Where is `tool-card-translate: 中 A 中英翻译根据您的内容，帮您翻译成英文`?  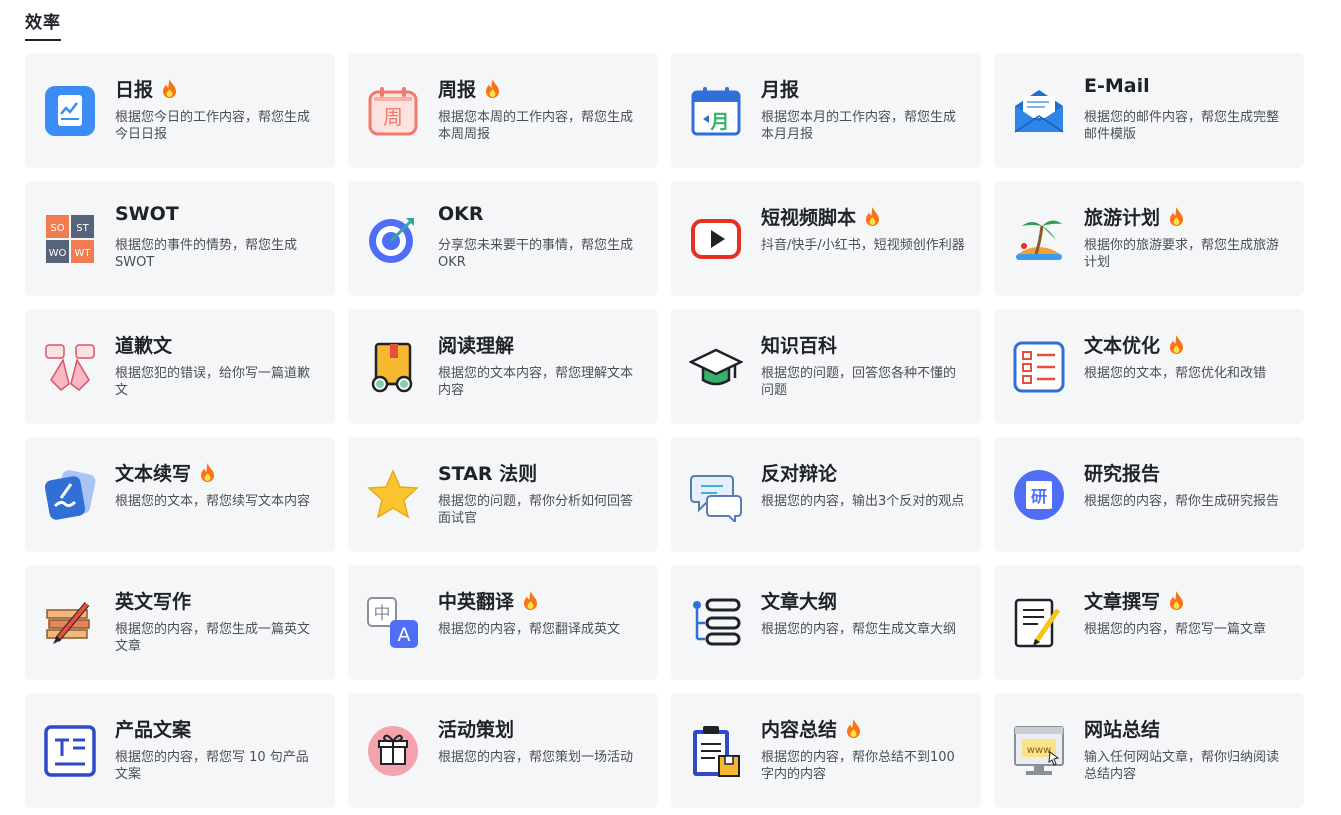 tool-card-translate: 中 A 中英翻译根据您的内容，帮您翻译成英文 is located at coordinates (503, 622).